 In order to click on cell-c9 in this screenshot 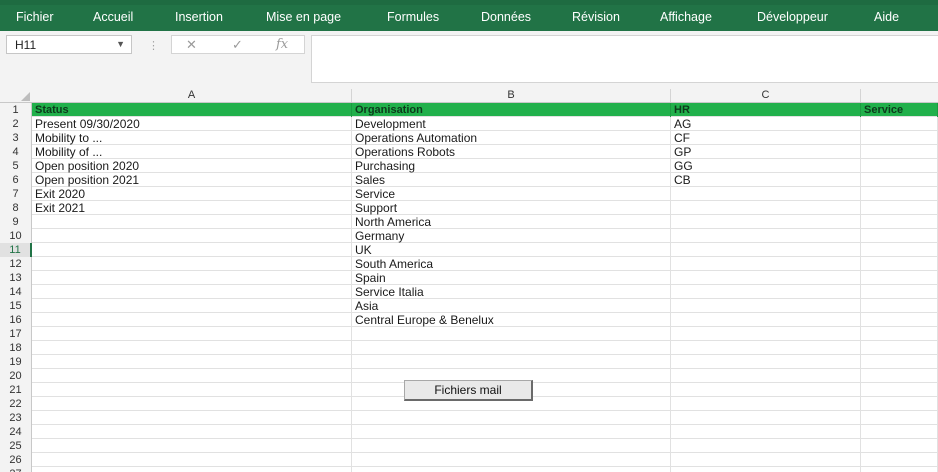, I will do `click(766, 222)`.